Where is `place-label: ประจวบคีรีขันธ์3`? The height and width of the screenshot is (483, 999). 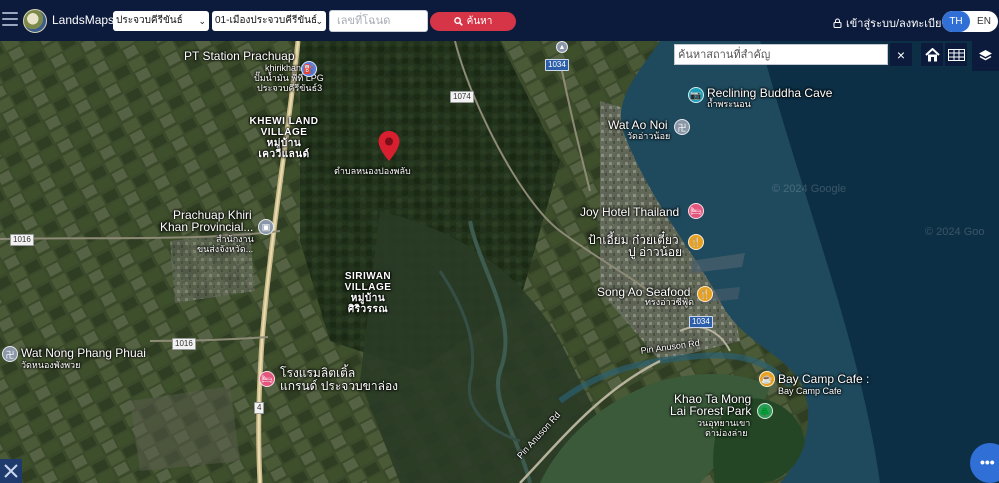 place-label: ประจวบคีรีขันธ์3 is located at coordinates (290, 88).